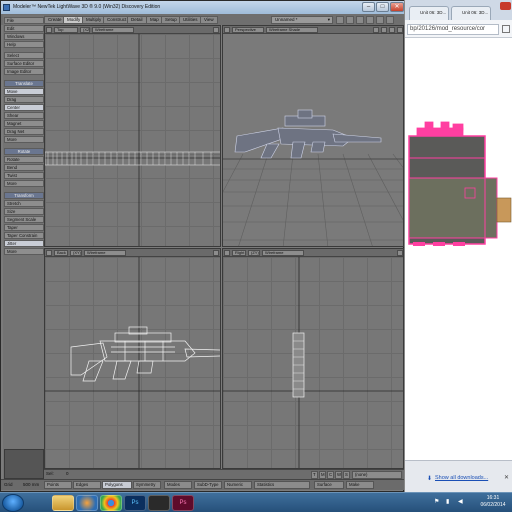 The image size is (512, 512). What do you see at coordinates (338, 475) in the screenshot?
I see `w-button: W` at bounding box center [338, 475].